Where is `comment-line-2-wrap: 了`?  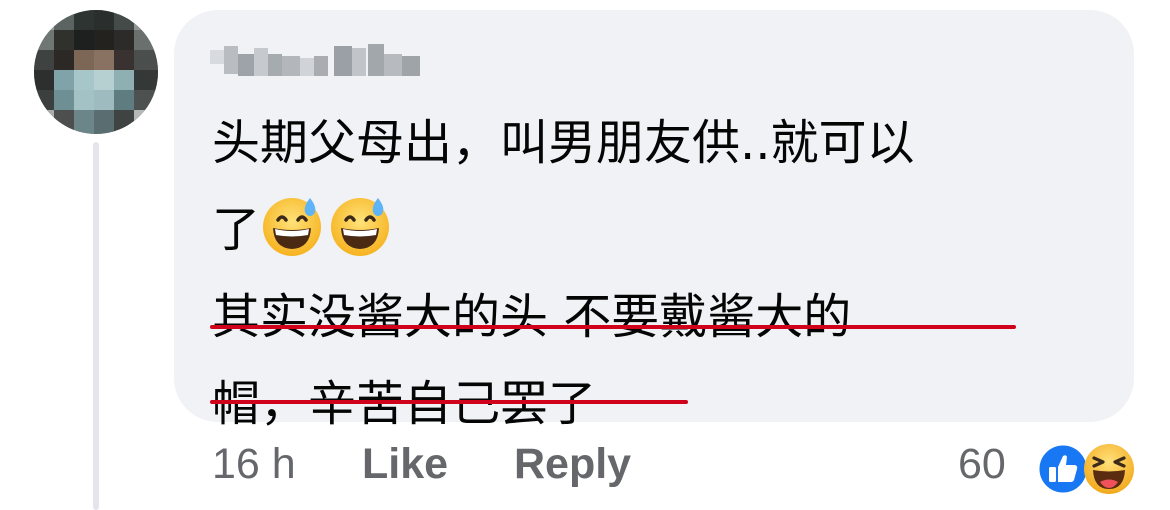
comment-line-2-wrap: 了 is located at coordinates (662, 230).